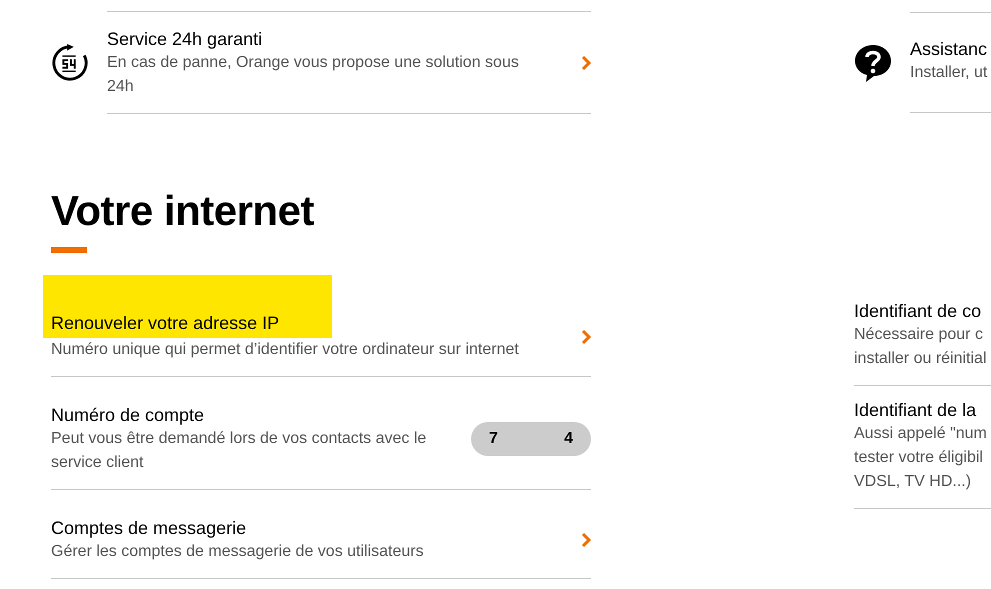 Image resolution: width=991 pixels, height=589 pixels. I want to click on item-title: Numéro de compte, so click(261, 415).